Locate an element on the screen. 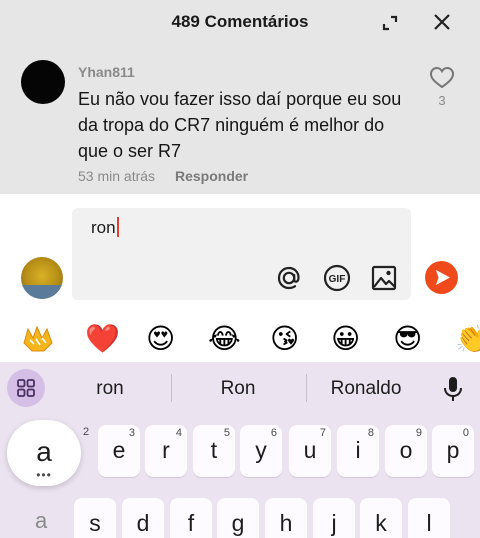  comment-time: 53 min atrás is located at coordinates (117, 176).